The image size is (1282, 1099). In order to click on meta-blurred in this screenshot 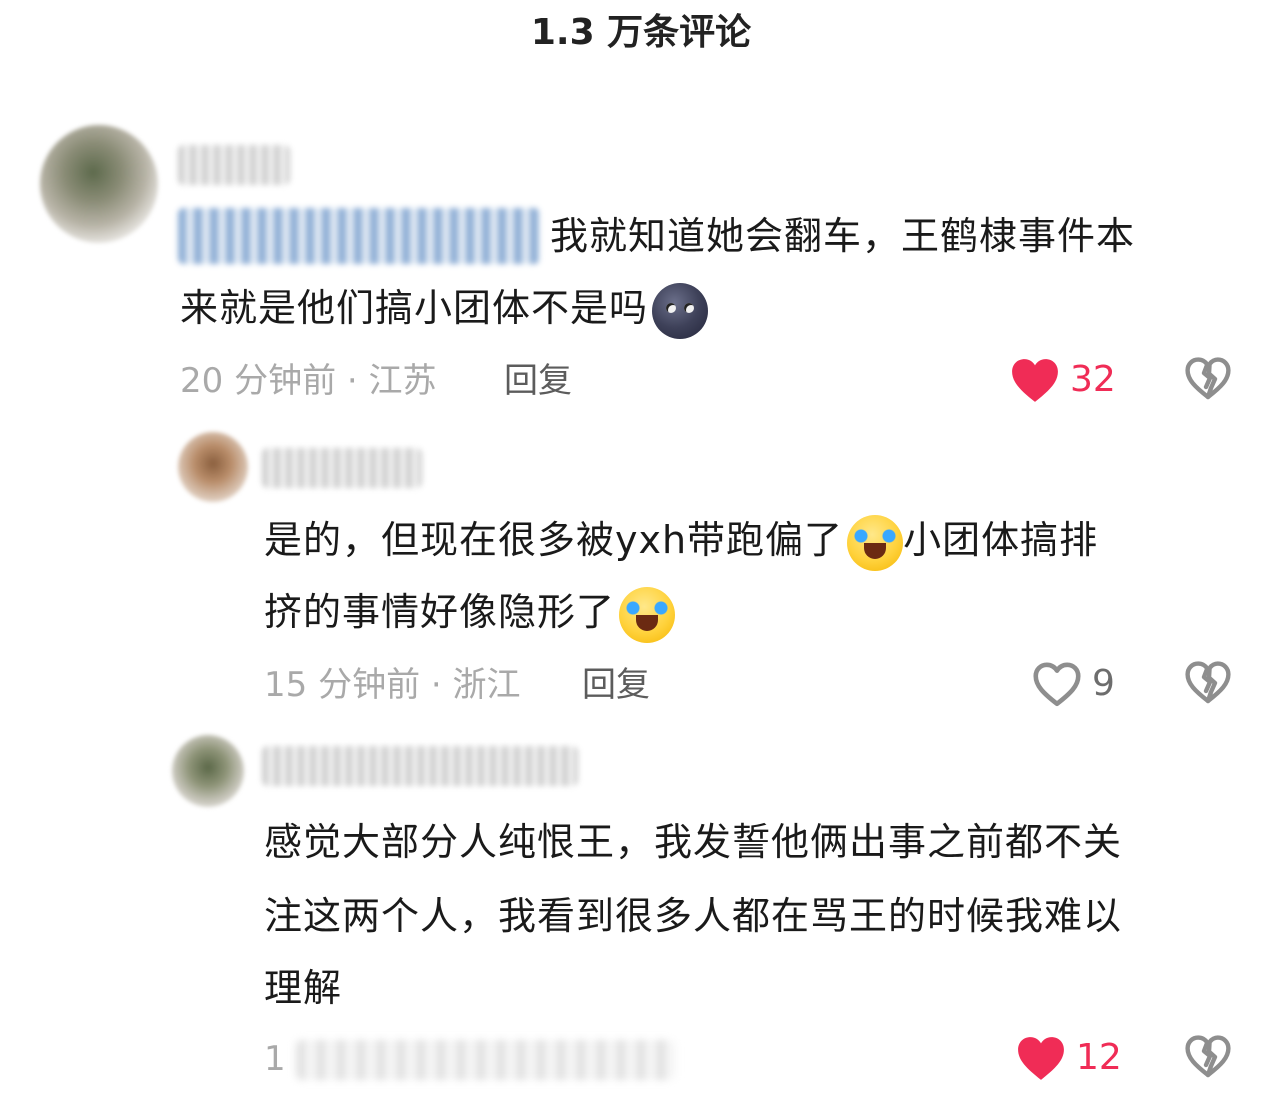, I will do `click(486, 1060)`.